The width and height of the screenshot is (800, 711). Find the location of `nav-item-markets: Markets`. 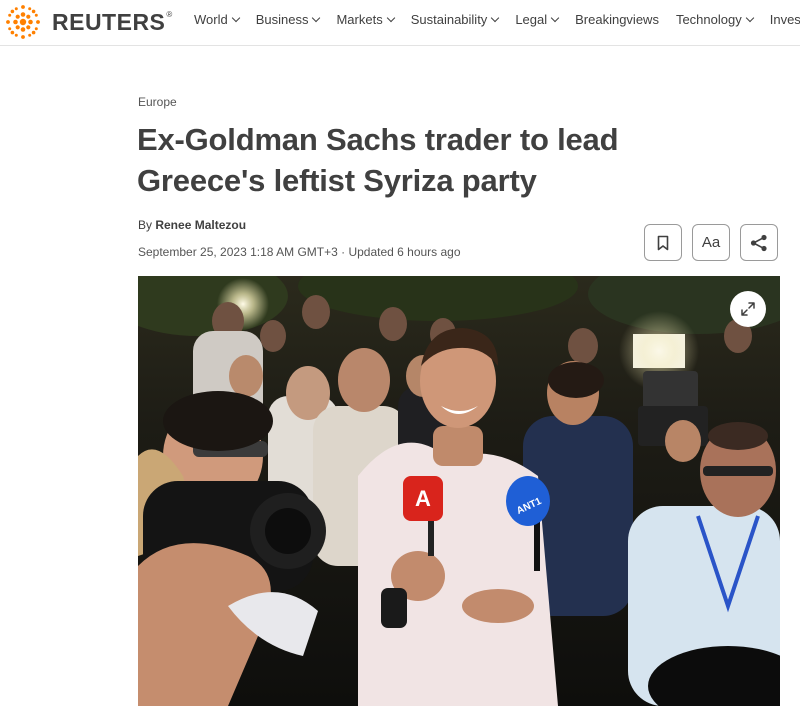

nav-item-markets: Markets is located at coordinates (365, 19).